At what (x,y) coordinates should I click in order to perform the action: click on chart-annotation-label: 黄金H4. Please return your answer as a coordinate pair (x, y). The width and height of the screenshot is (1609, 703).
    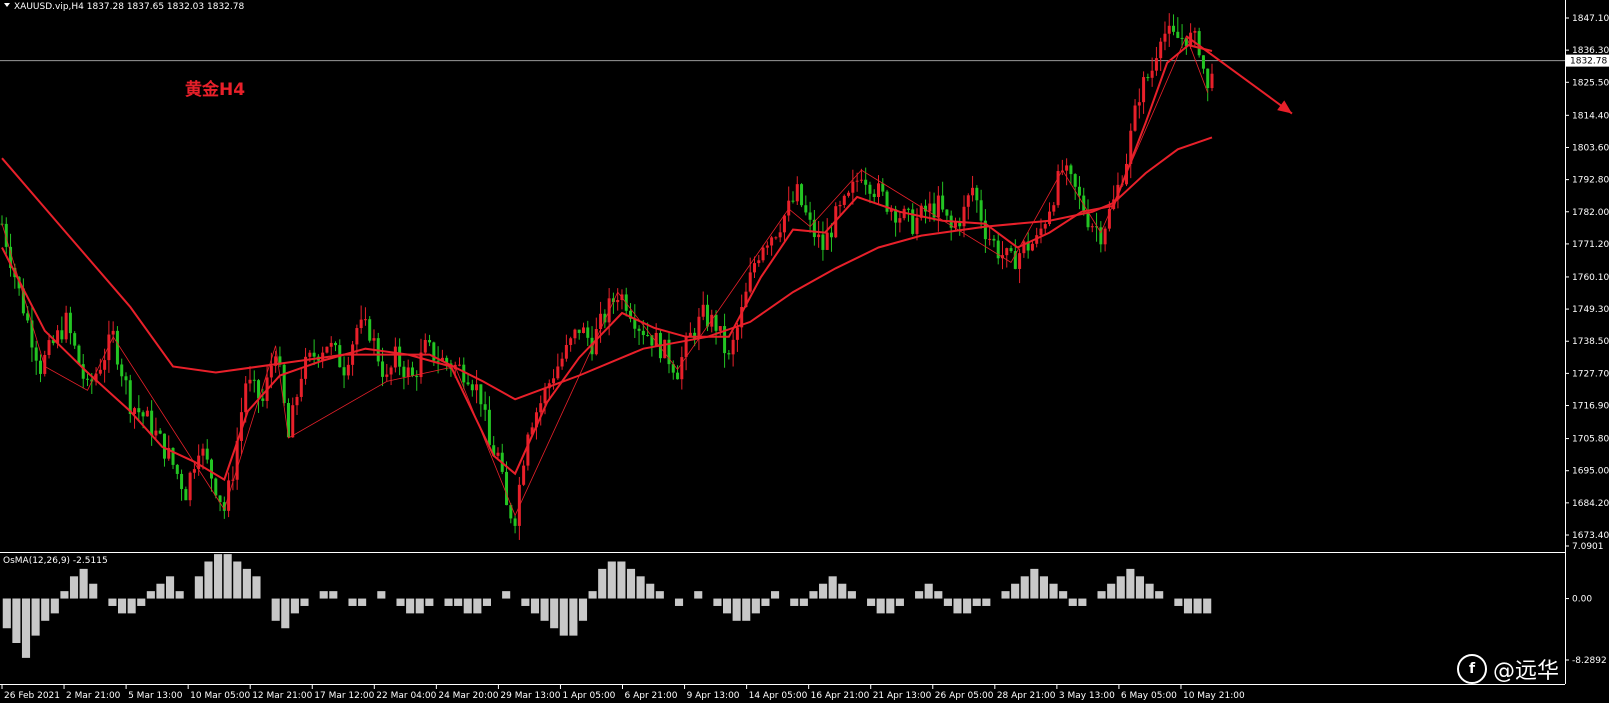
    Looking at the image, I should click on (215, 89).